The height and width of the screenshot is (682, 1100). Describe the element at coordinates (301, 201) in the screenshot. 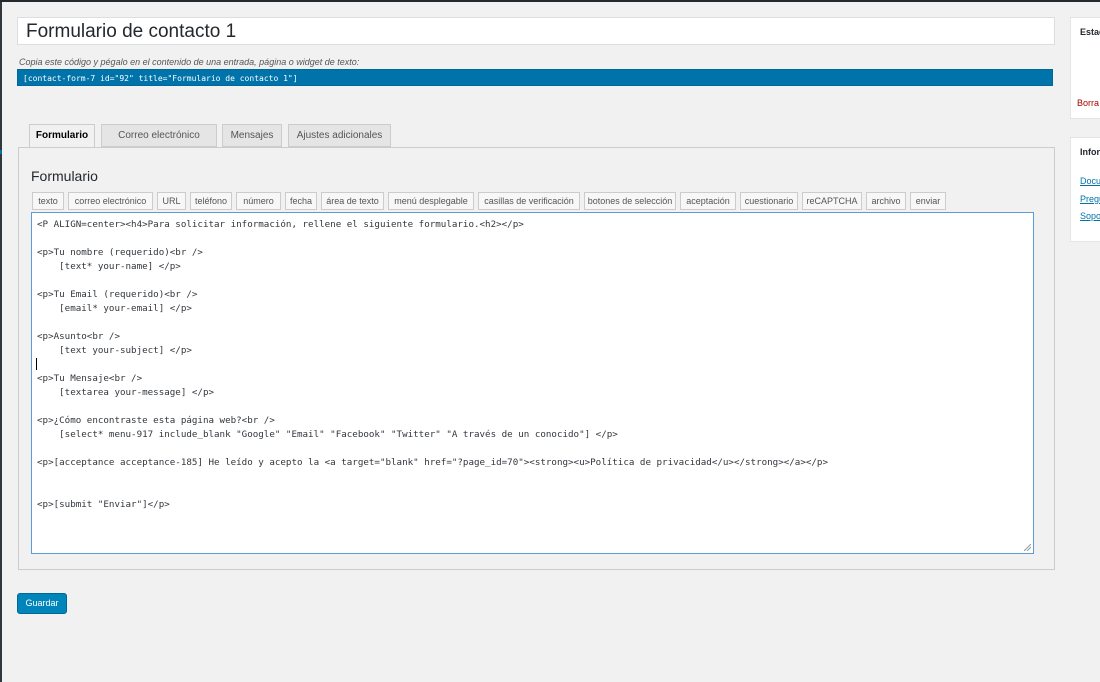

I see `tag-button-fecha: fecha` at that location.